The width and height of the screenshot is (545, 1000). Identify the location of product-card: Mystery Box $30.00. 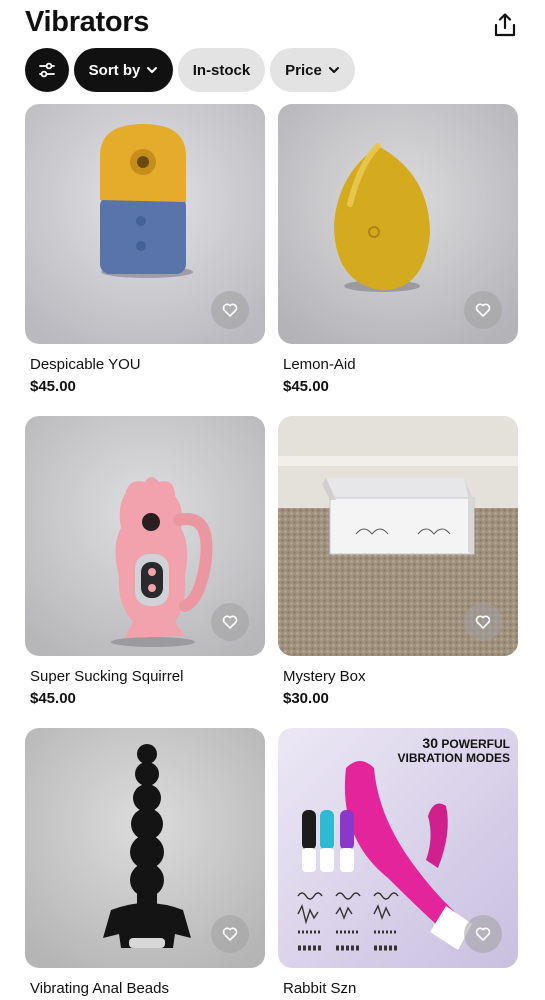
(398, 561).